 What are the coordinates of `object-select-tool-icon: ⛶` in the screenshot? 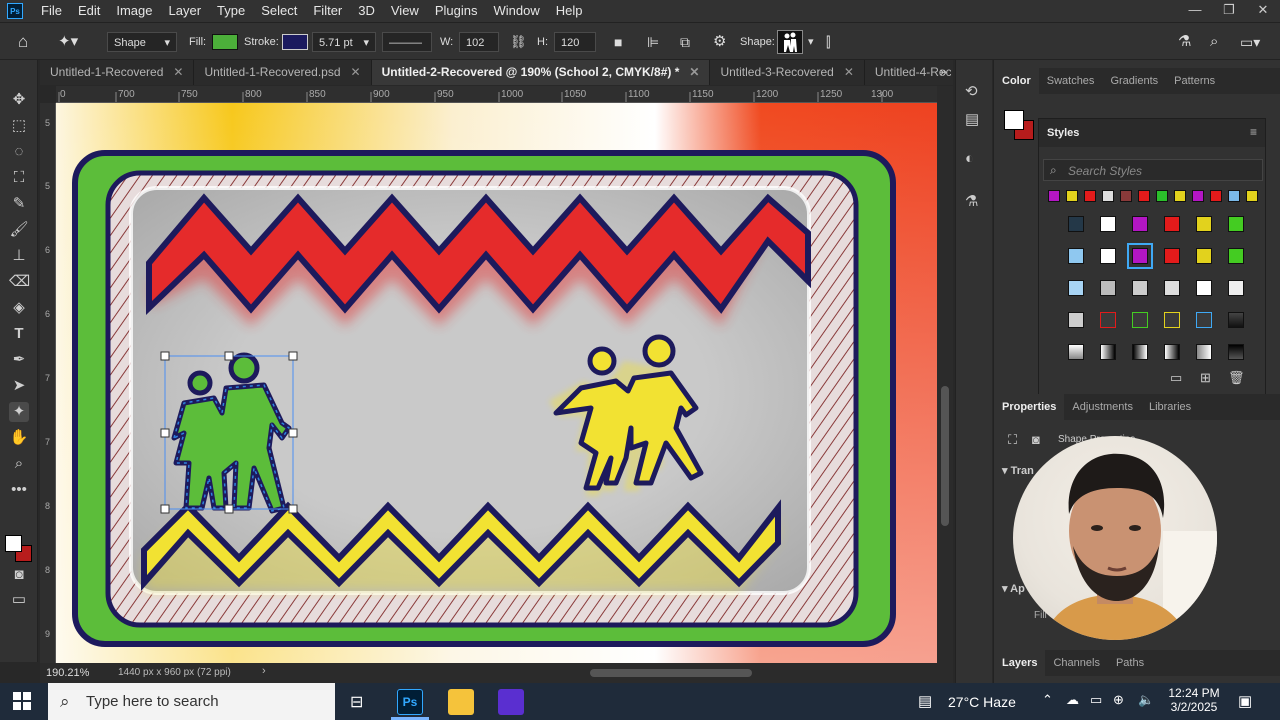 It's located at (19, 178).